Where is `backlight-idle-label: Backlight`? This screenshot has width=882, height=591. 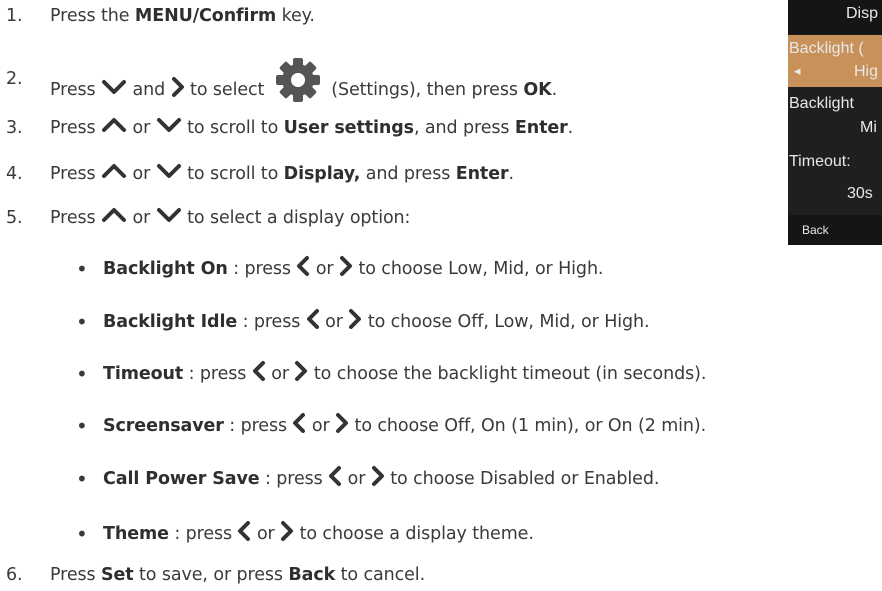
backlight-idle-label: Backlight is located at coordinates (821, 103).